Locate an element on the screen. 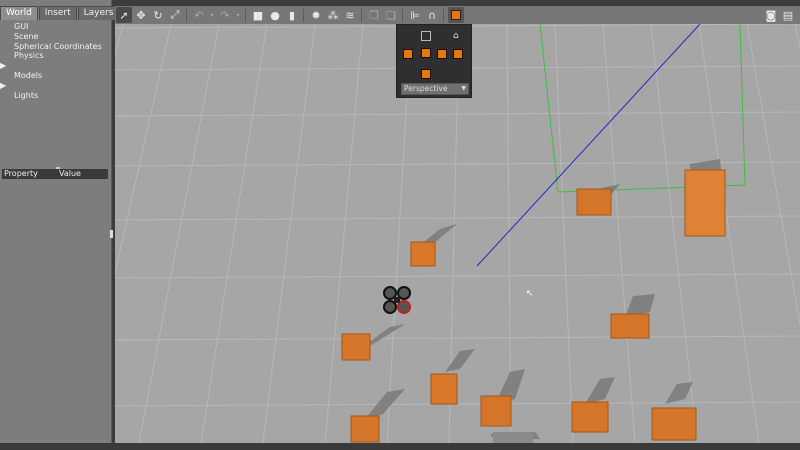 The image size is (800, 450). scale-icon: ⤢ is located at coordinates (175, 15).